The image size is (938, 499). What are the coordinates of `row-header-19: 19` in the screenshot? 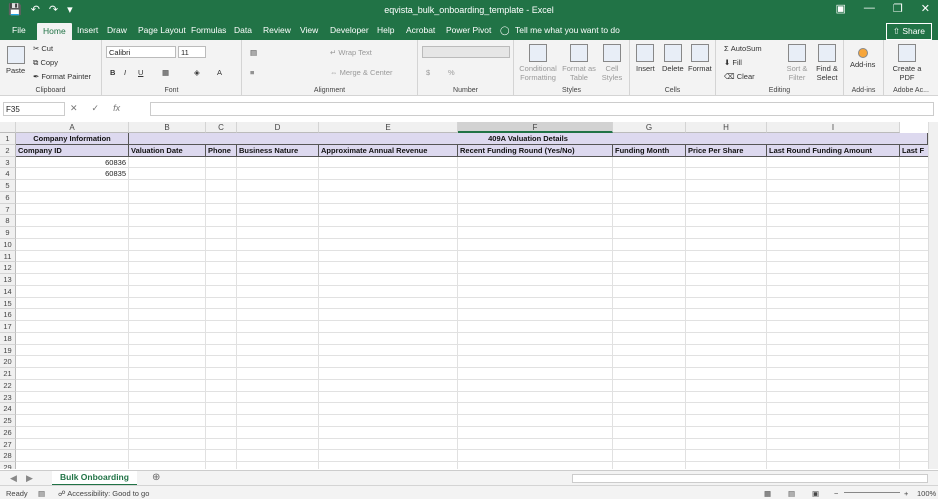 It's located at (8, 350).